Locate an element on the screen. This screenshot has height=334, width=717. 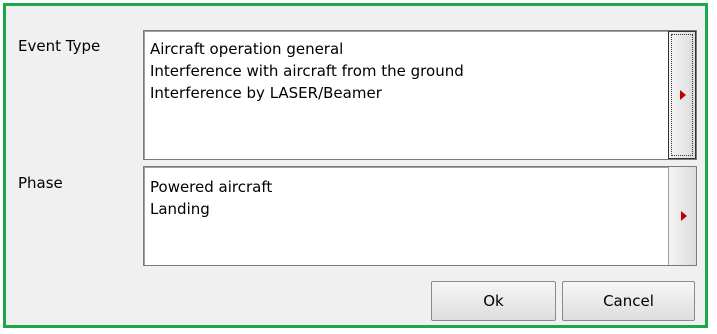
ok-button: Ok is located at coordinates (493, 301).